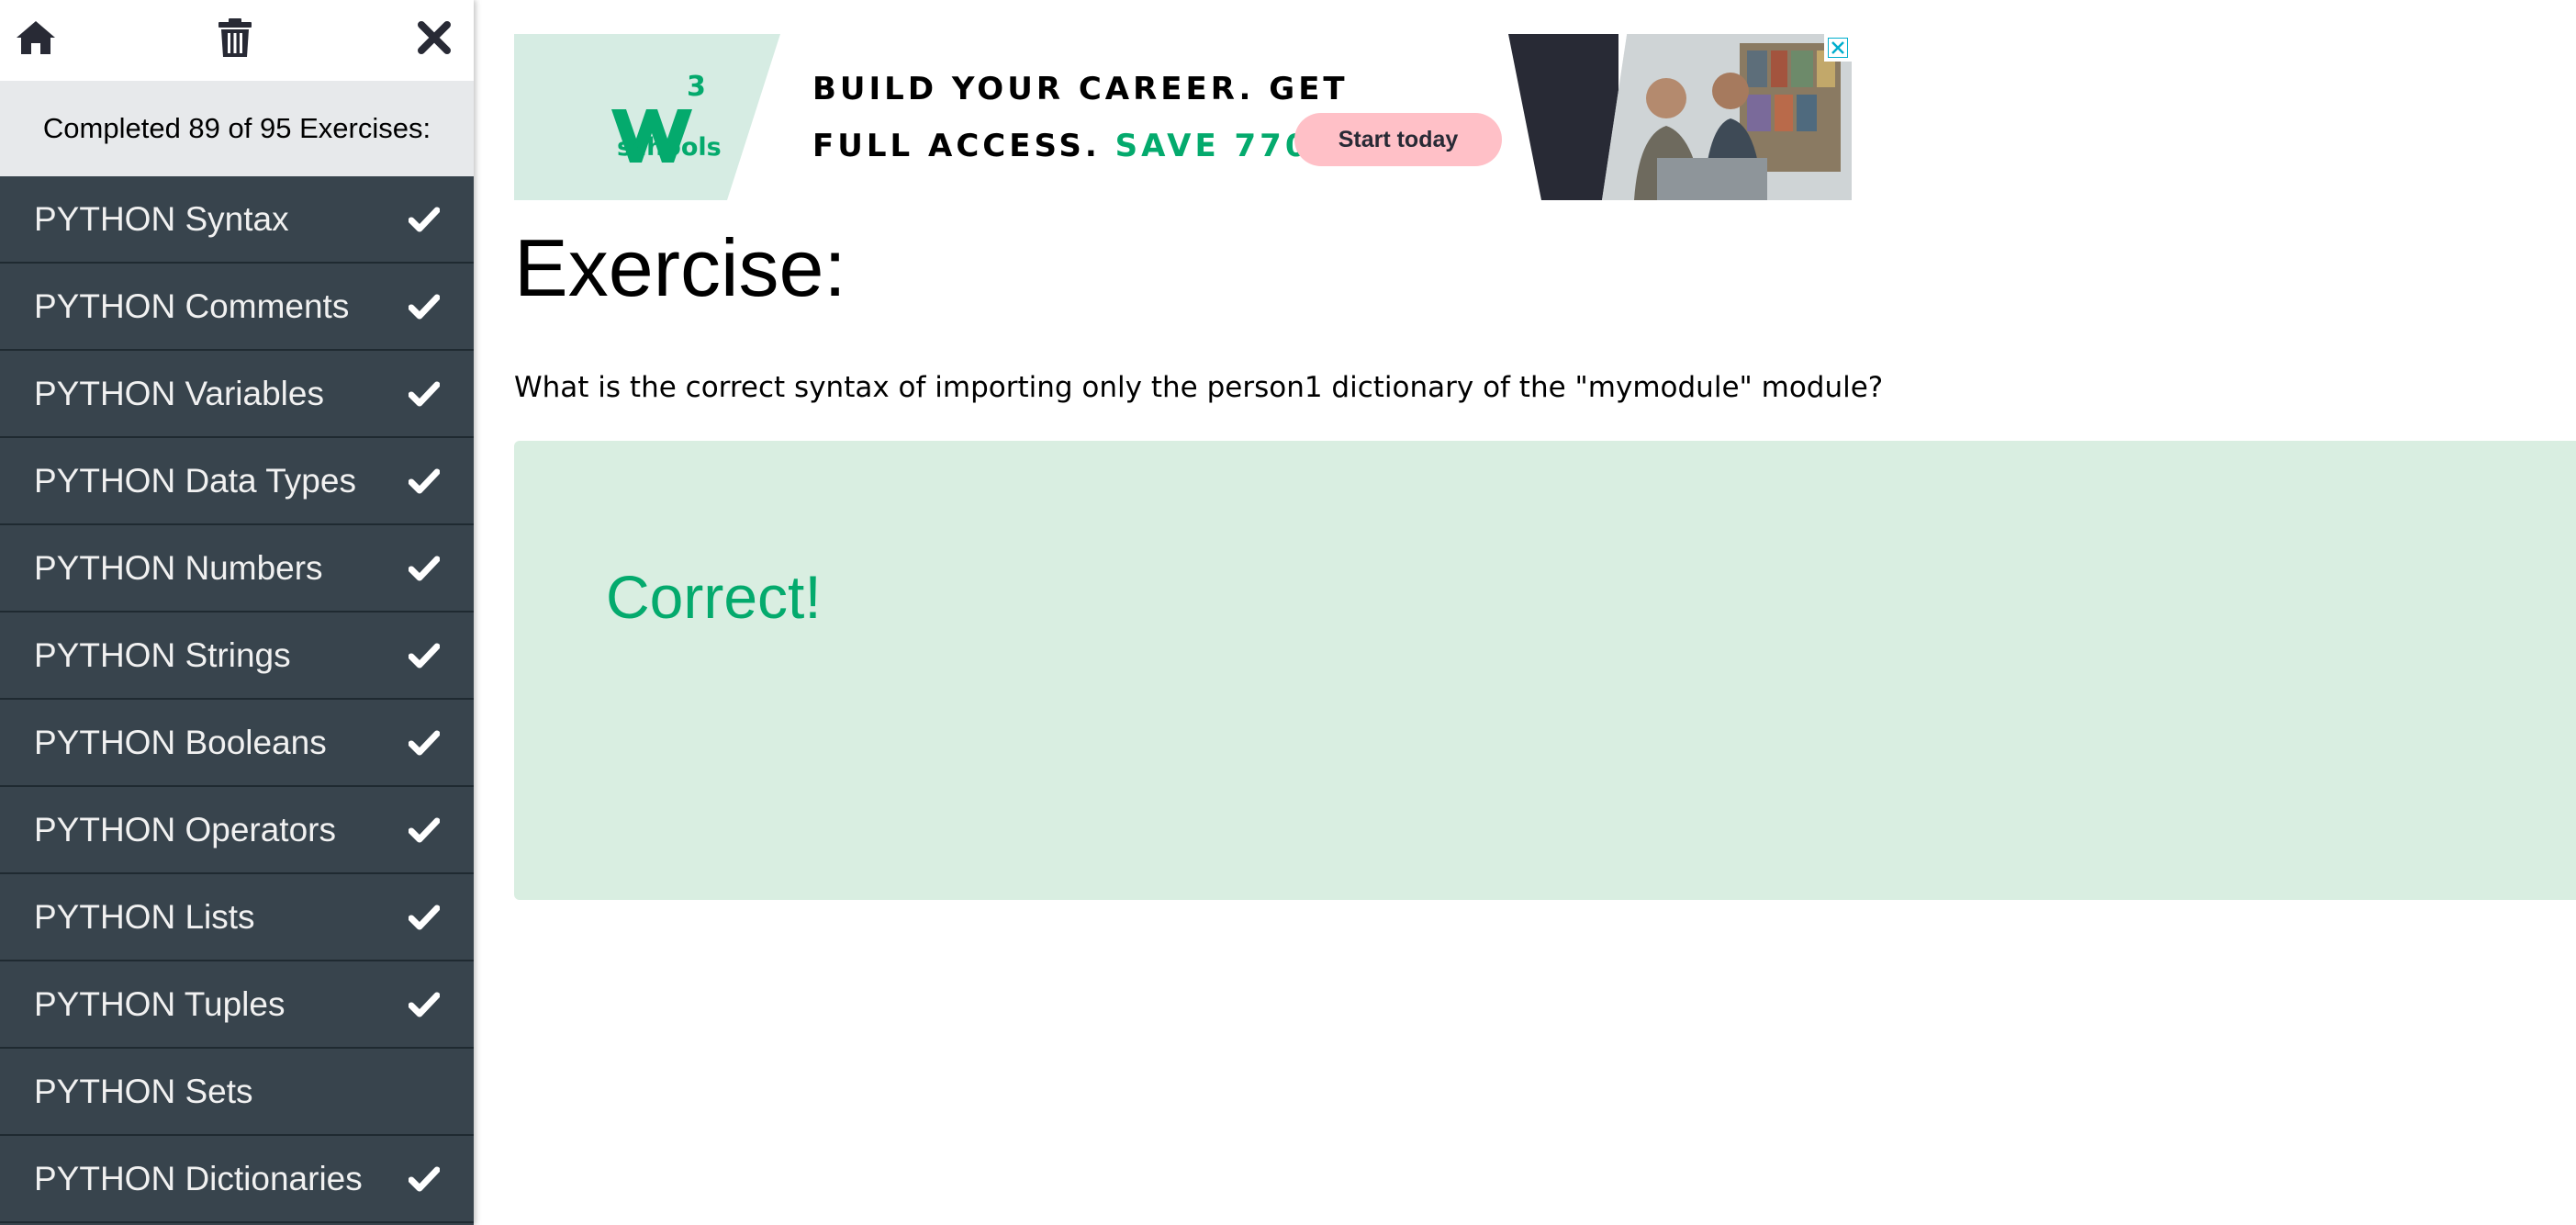 This screenshot has width=2576, height=1225. What do you see at coordinates (1080, 89) in the screenshot?
I see `ad-headline-line1: BUILD YOUR CAREER. GET` at bounding box center [1080, 89].